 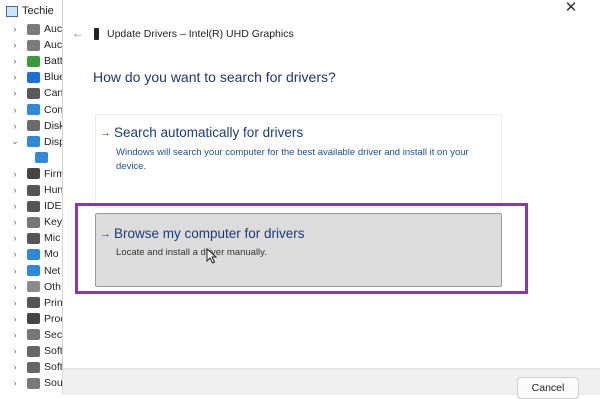 What do you see at coordinates (51, 254) in the screenshot?
I see `tree-item-label: Mo` at bounding box center [51, 254].